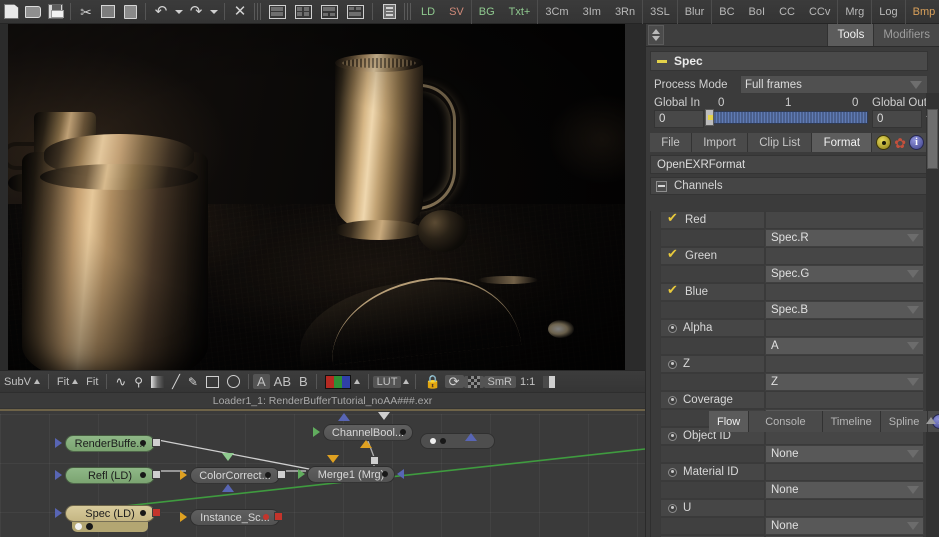 Image resolution: width=939 pixels, height=537 pixels. Describe the element at coordinates (138, 382) in the screenshot. I see `lock-b-icon: ⚲` at that location.